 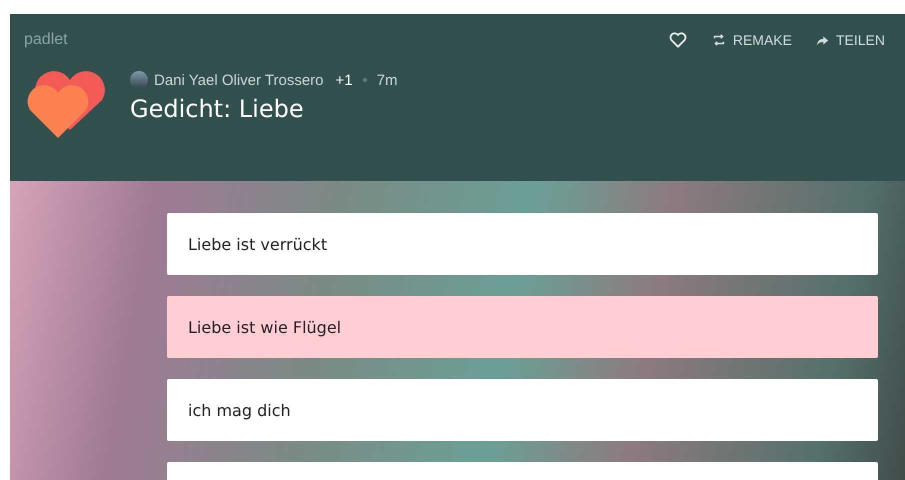 What do you see at coordinates (387, 80) in the screenshot?
I see `post-time: 7m` at bounding box center [387, 80].